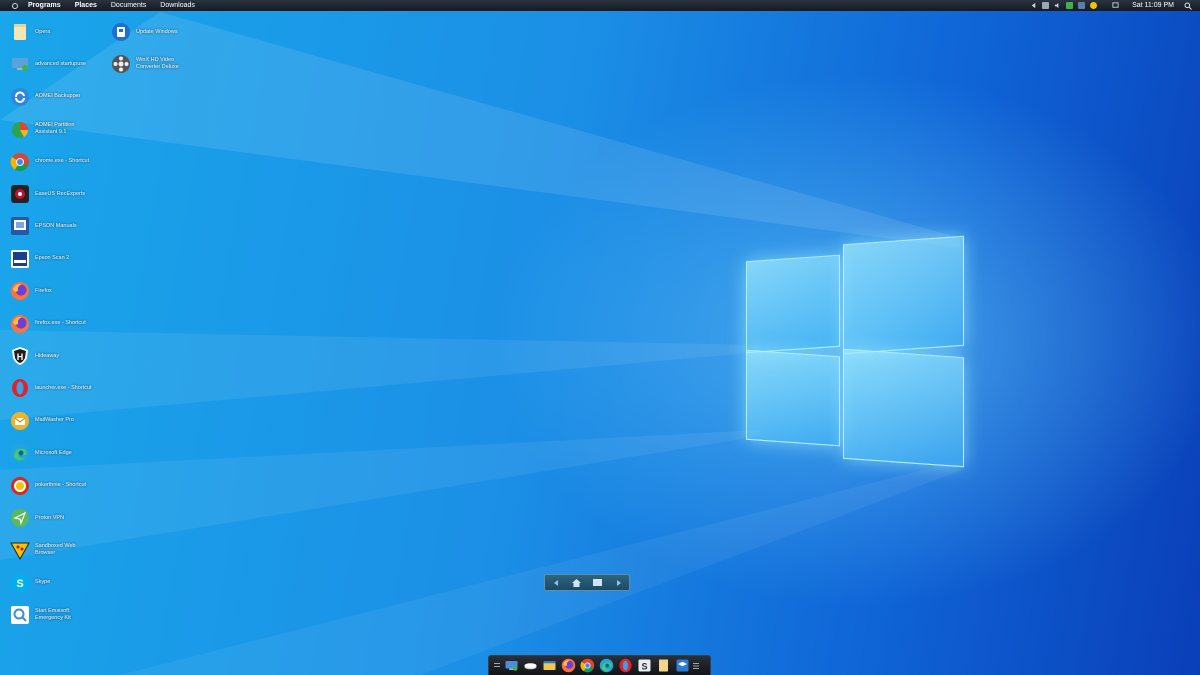 The image size is (1200, 675). What do you see at coordinates (60, 323) in the screenshot?
I see `desktop-icon-label: firefox.exe - Shortcut` at bounding box center [60, 323].